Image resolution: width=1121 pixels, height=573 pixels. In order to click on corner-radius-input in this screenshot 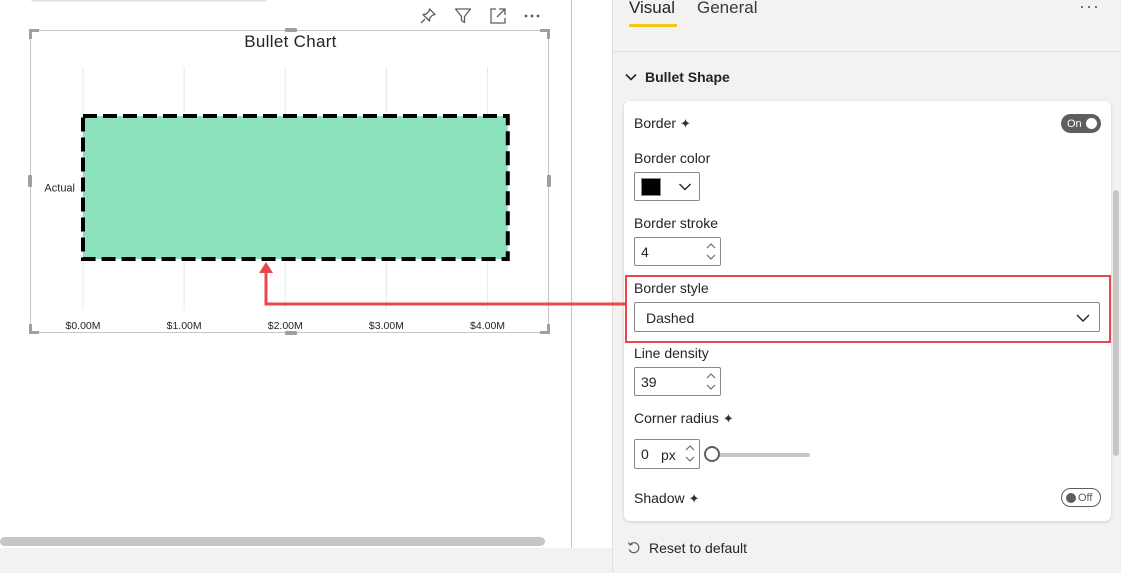, I will do `click(646, 454)`.